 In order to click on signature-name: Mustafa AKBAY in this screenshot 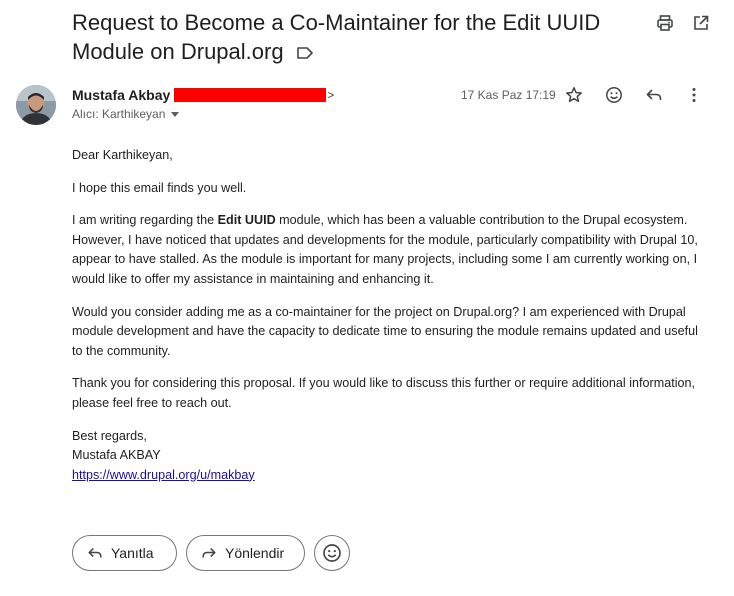, I will do `click(116, 455)`.